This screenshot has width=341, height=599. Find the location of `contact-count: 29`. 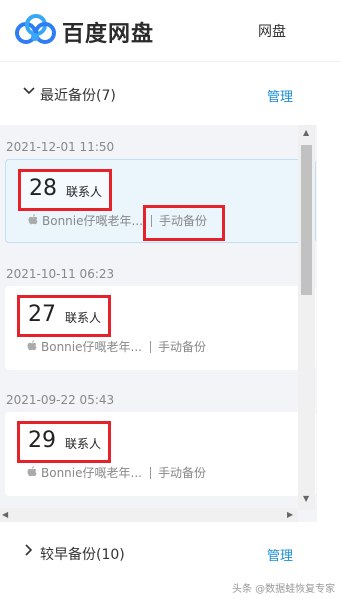

contact-count: 29 is located at coordinates (42, 440).